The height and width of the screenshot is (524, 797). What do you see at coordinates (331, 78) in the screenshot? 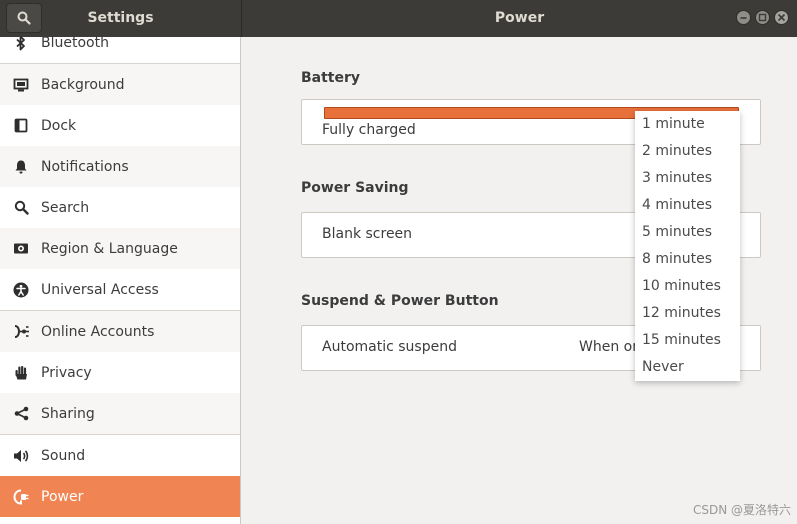
I see `battery-section-title: Battery` at bounding box center [331, 78].